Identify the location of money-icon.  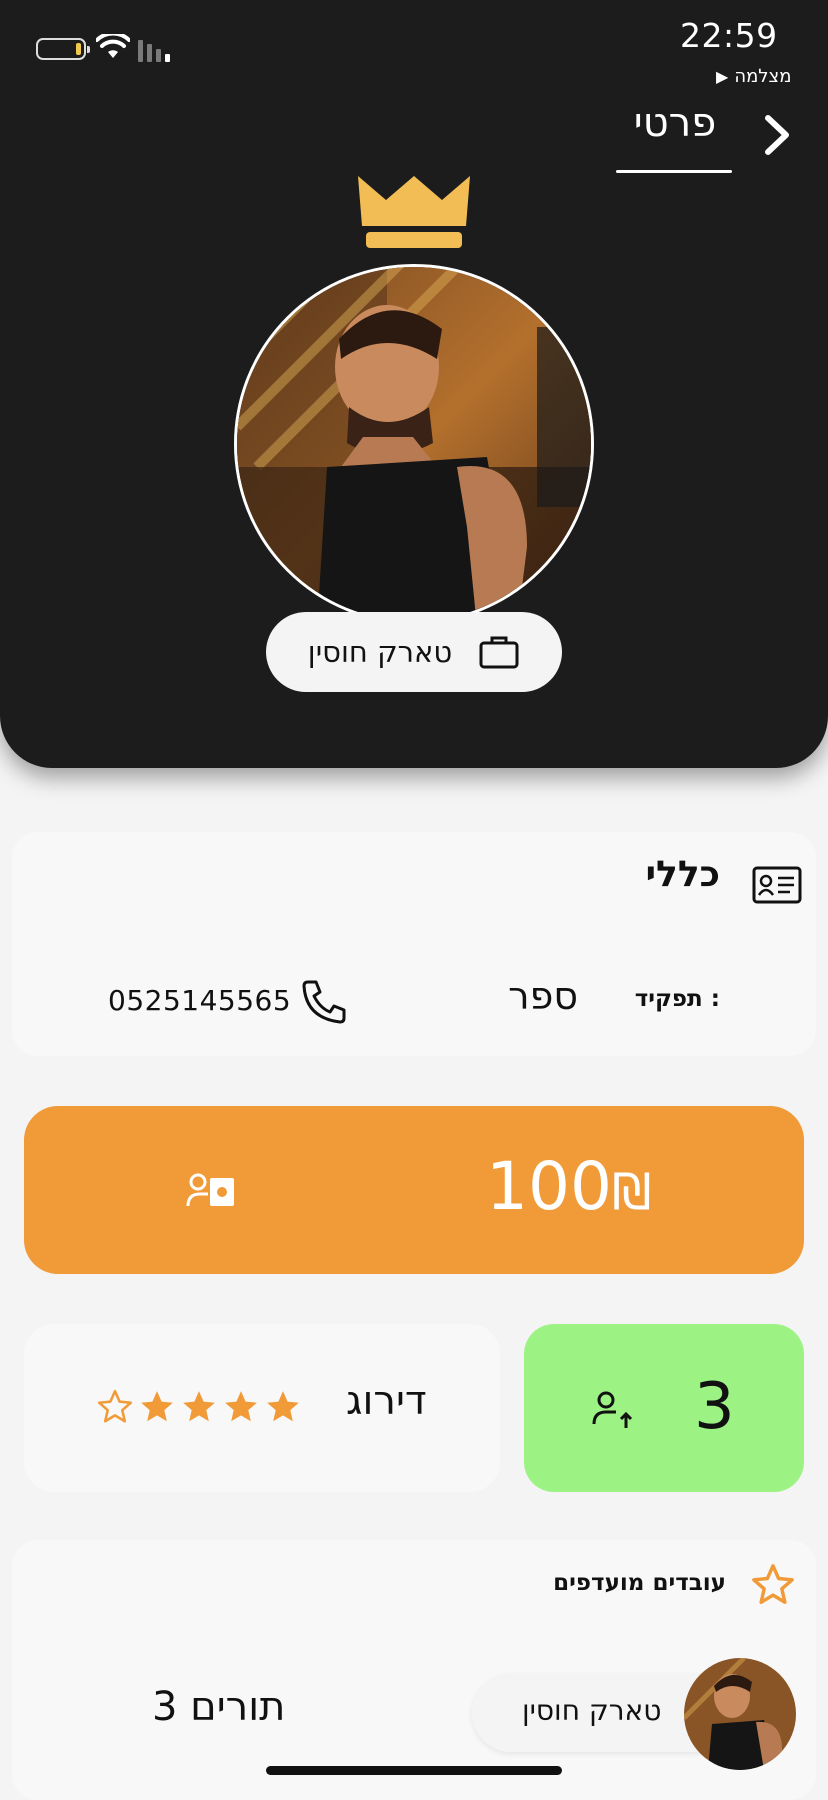
(210, 1190).